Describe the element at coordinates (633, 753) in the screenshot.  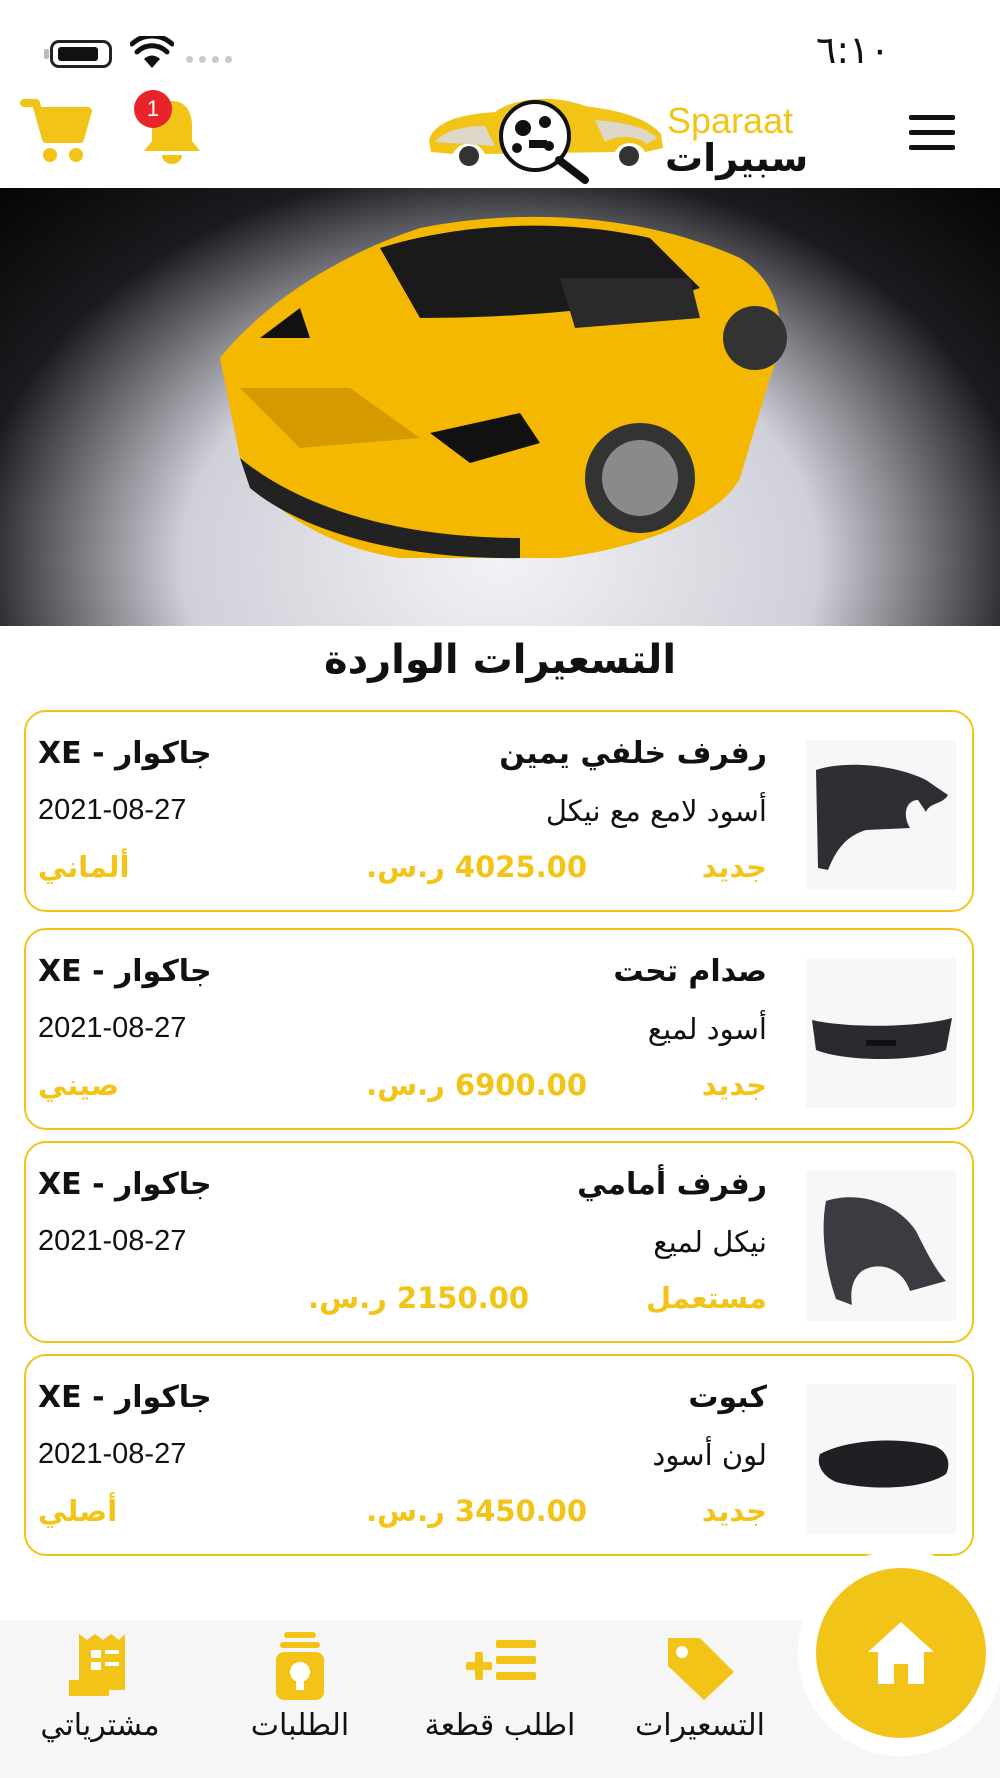
I see `part-name: رفرف خلفي يمين` at that location.